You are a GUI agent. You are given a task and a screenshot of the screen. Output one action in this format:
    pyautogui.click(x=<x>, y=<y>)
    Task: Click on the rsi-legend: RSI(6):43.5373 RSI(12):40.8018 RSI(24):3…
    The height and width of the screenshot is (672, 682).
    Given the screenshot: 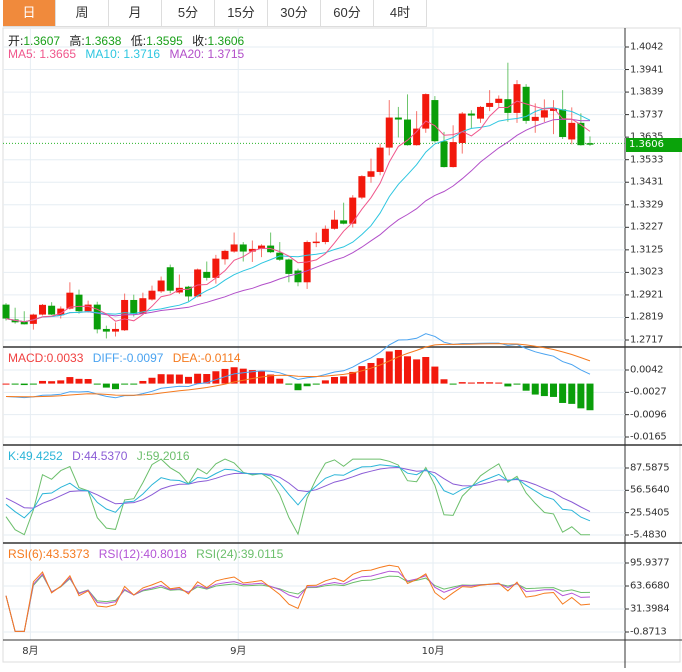 What is the action you would take?
    pyautogui.click(x=148, y=554)
    